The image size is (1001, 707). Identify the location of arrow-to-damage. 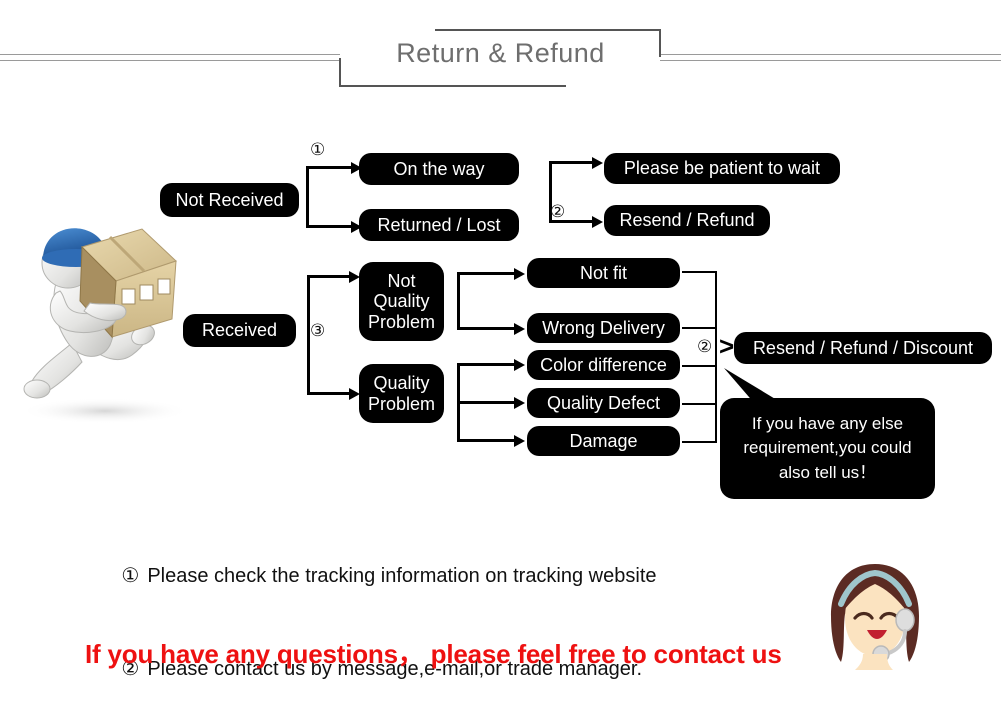
(519, 441).